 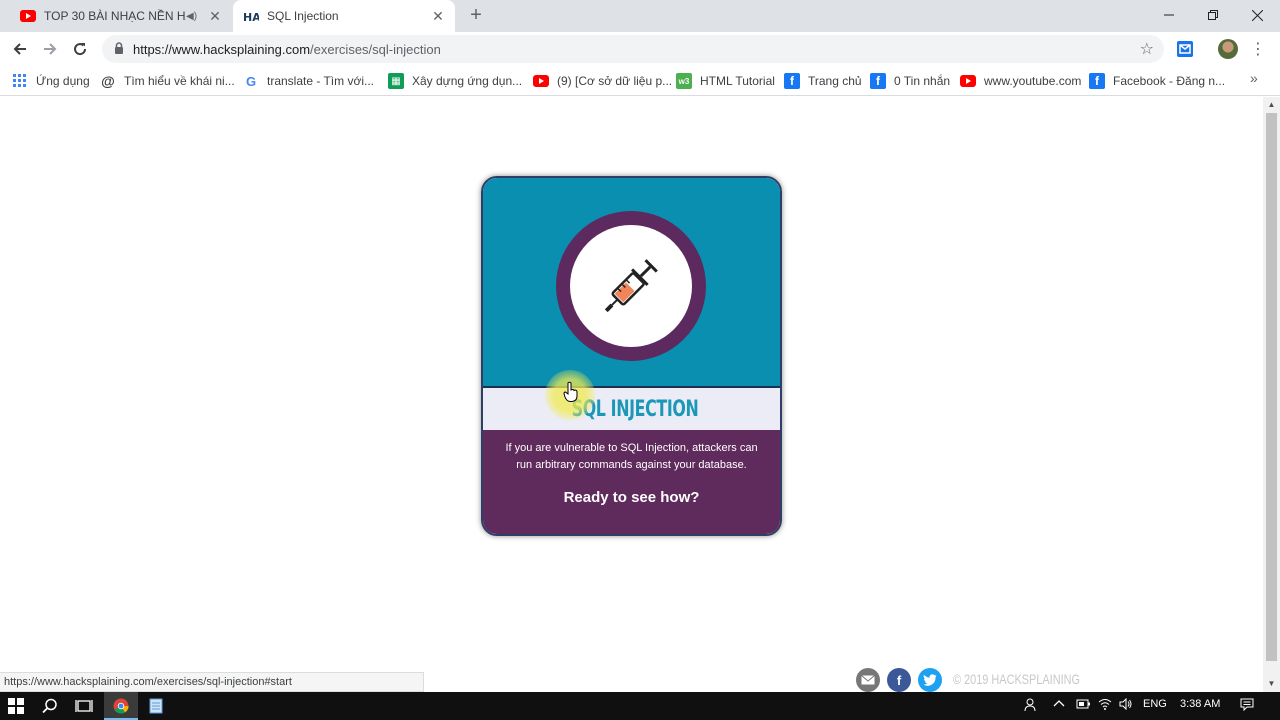 What do you see at coordinates (835, 81) in the screenshot?
I see `bookmark-label: Trang chủ` at bounding box center [835, 81].